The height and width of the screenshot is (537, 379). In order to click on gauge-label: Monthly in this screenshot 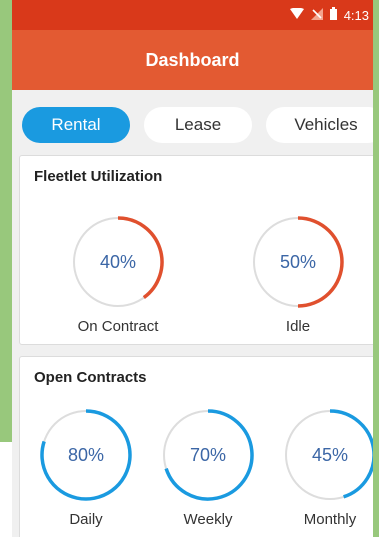, I will do `click(330, 519)`.